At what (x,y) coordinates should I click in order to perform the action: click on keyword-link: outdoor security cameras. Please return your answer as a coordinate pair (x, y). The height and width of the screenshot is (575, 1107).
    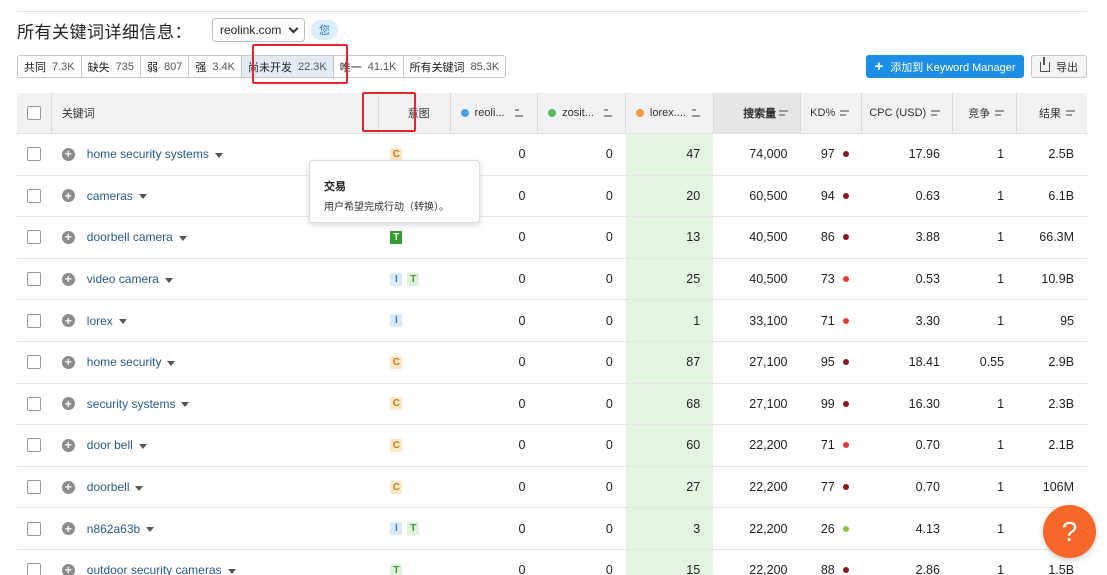
    Looking at the image, I should click on (154, 569).